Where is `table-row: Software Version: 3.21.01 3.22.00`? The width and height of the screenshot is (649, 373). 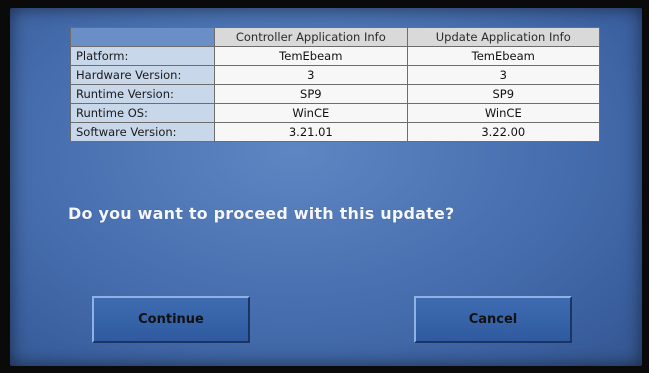 table-row: Software Version: 3.21.01 3.22.00 is located at coordinates (335, 132).